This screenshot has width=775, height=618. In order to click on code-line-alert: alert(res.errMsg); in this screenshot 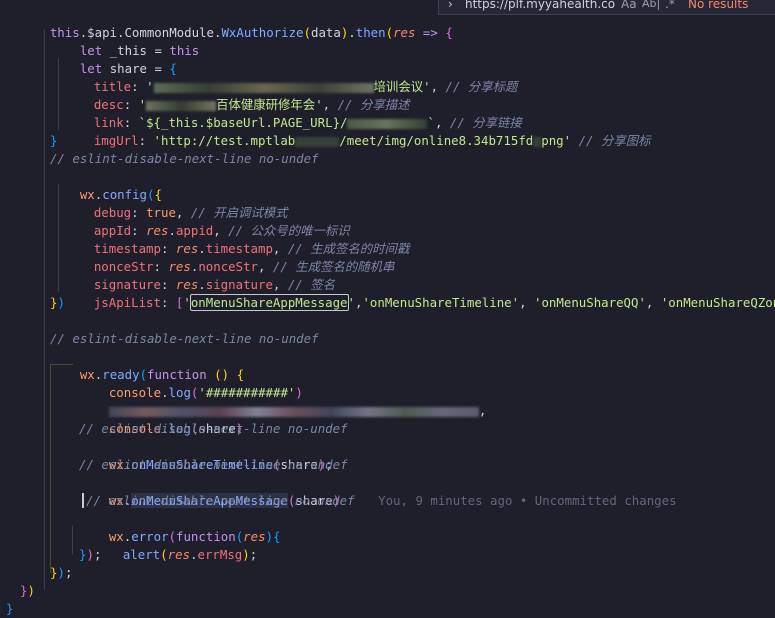, I will do `click(175, 545)`.